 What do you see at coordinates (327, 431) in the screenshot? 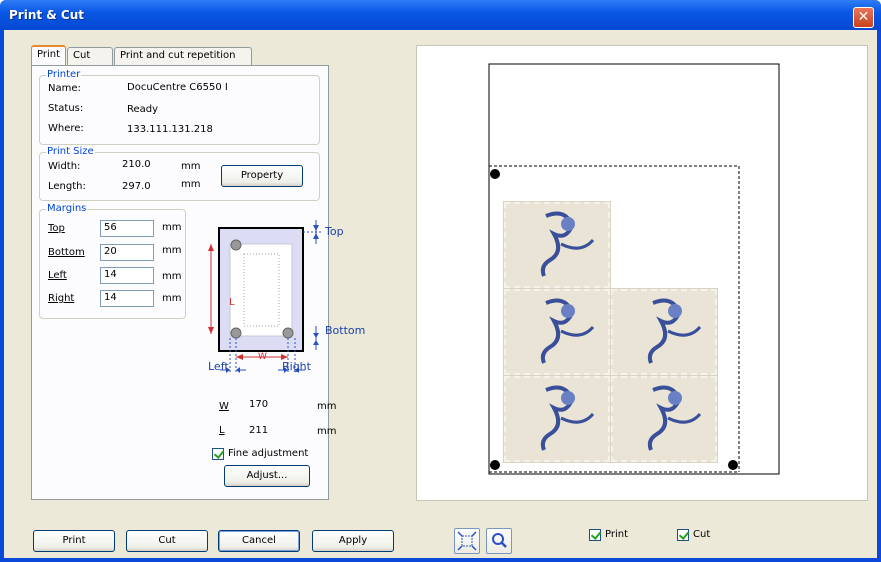
I see `computed-l-unit: mm` at bounding box center [327, 431].